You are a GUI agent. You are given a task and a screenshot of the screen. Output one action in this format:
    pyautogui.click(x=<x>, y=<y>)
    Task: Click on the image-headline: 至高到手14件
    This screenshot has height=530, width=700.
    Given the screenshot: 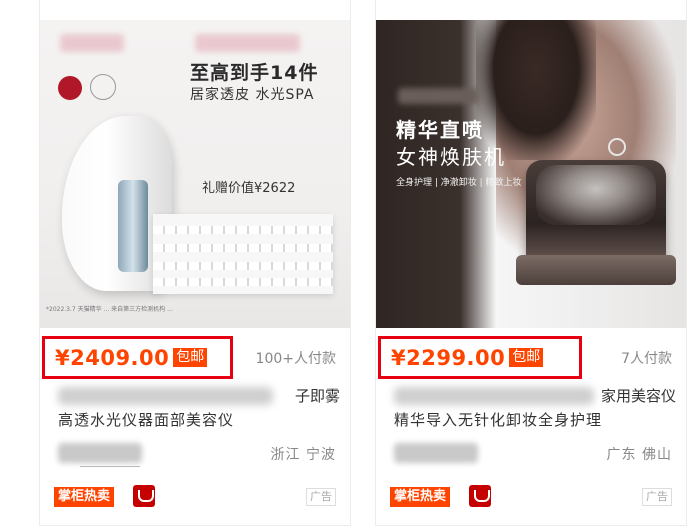 What is the action you would take?
    pyautogui.click(x=254, y=73)
    